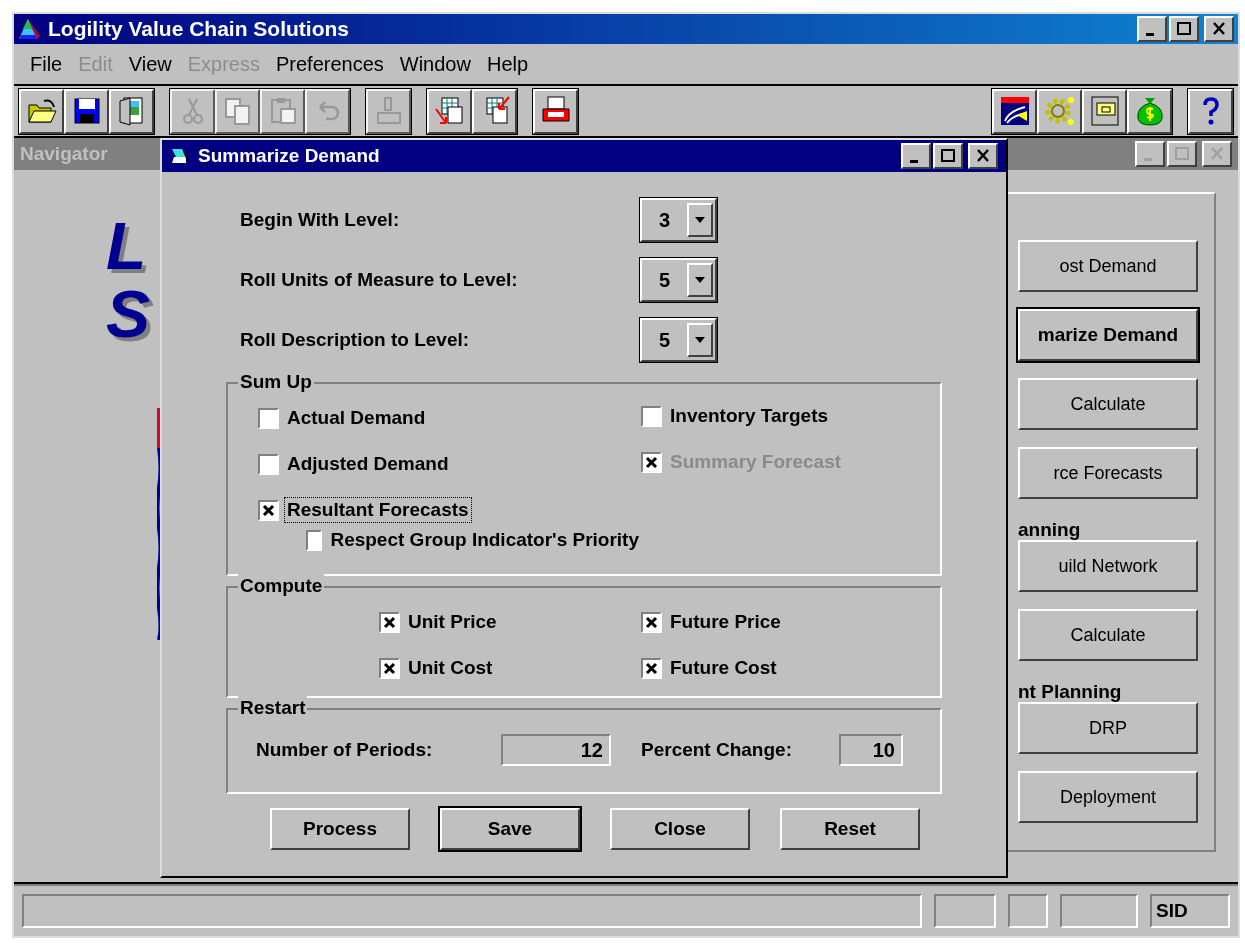 The width and height of the screenshot is (1245, 943). What do you see at coordinates (680, 829) in the screenshot?
I see `dialog-button: Close` at bounding box center [680, 829].